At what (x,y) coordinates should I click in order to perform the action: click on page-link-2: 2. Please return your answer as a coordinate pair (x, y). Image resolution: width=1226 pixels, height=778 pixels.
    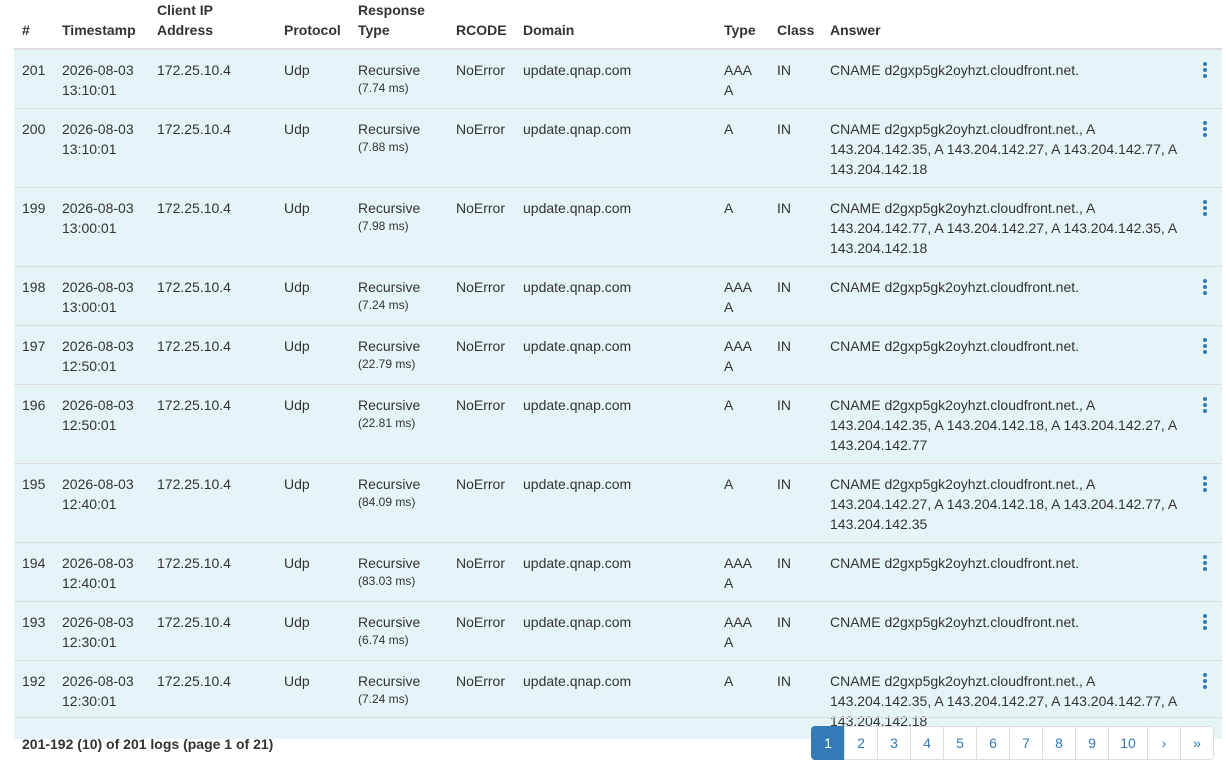
    Looking at the image, I should click on (861, 743).